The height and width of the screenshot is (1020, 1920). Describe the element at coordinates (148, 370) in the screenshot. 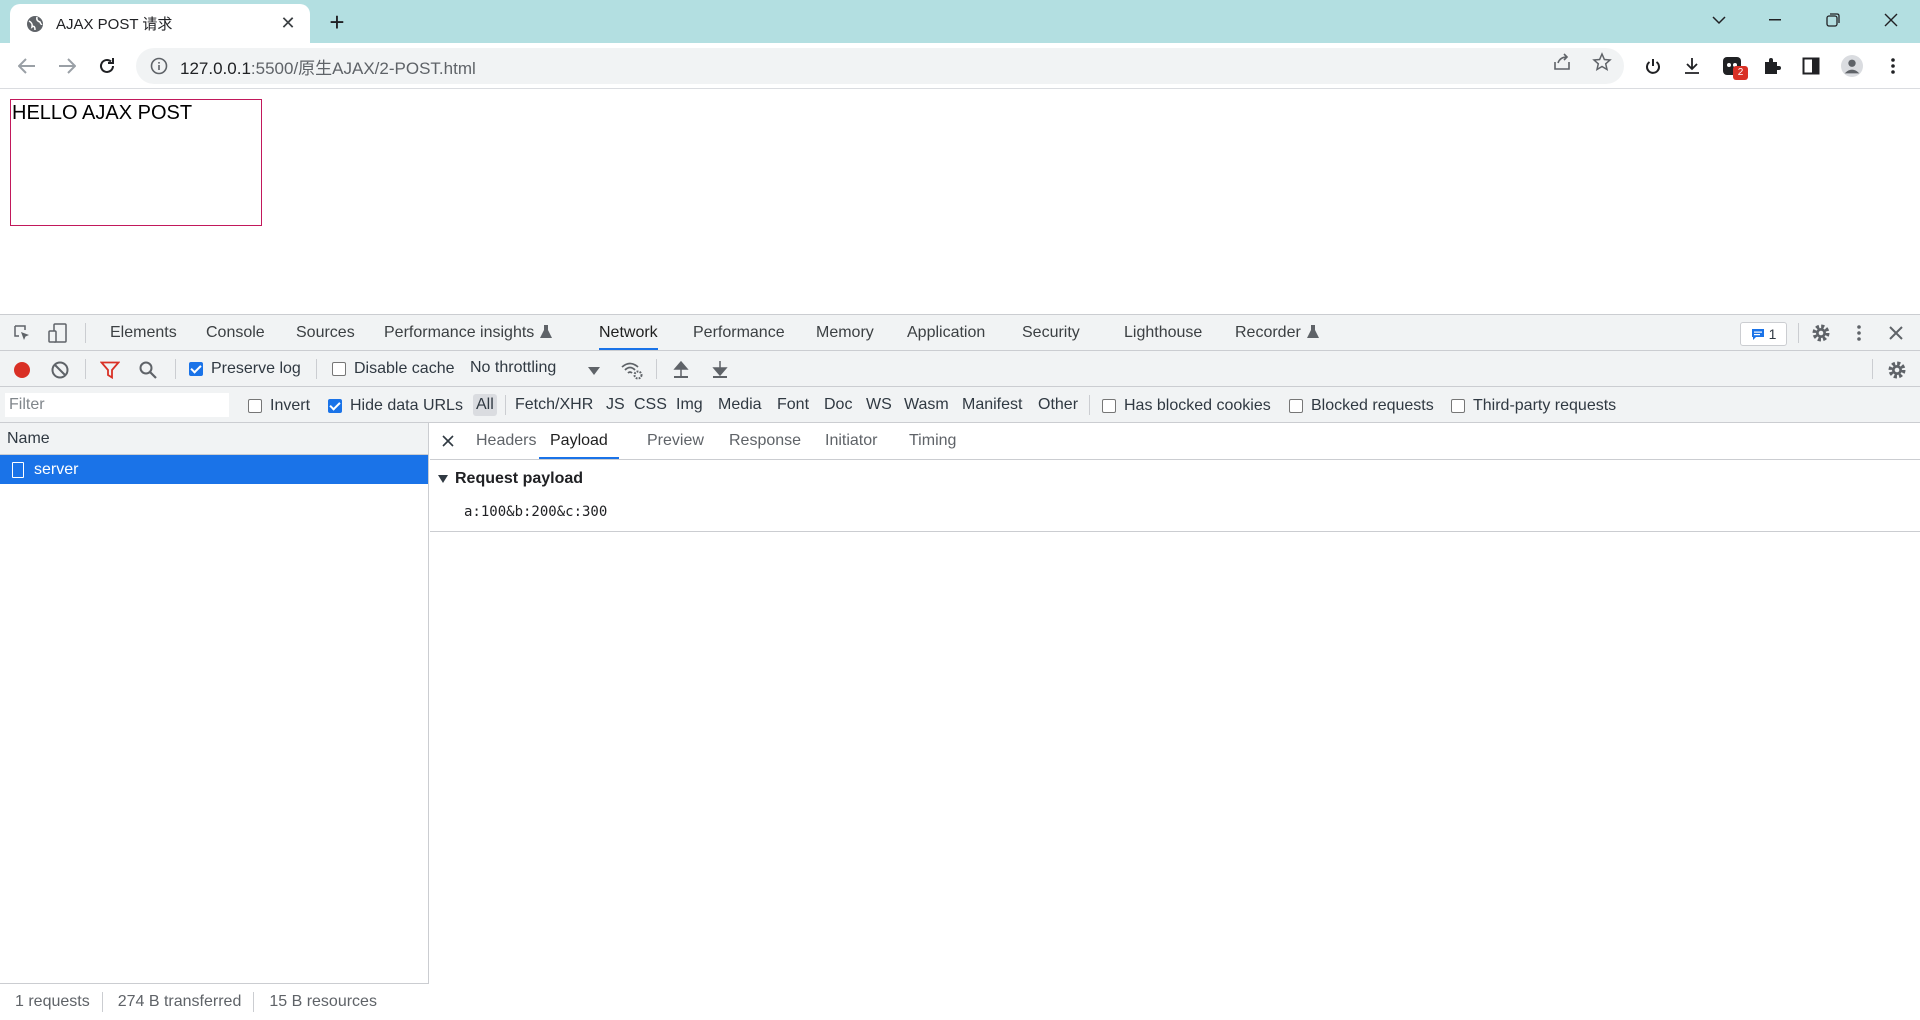

I see `search-icon` at that location.